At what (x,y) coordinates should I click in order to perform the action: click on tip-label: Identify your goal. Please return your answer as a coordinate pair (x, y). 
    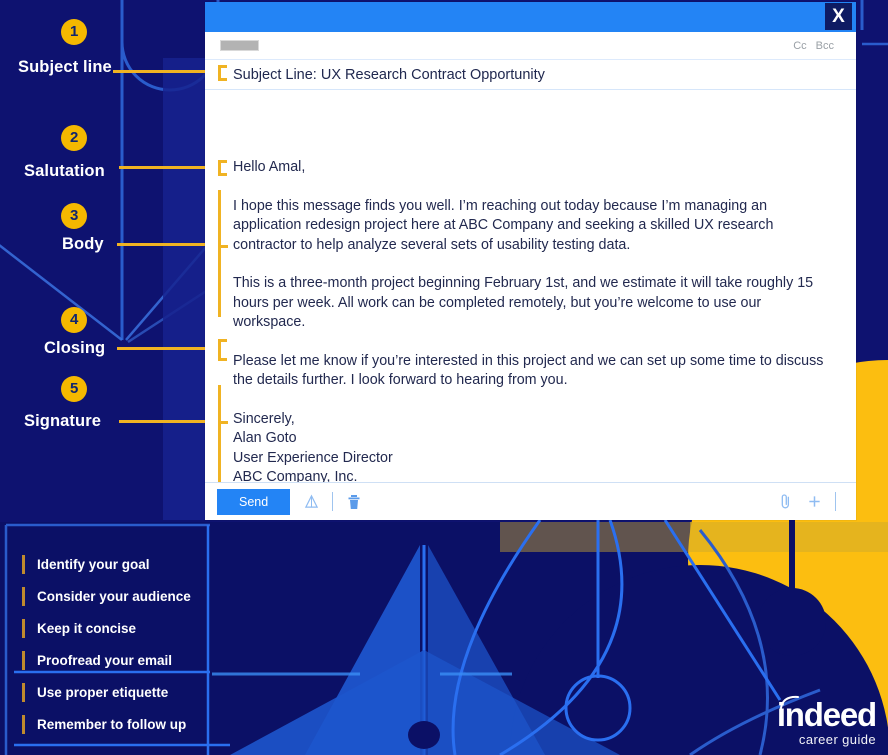
    Looking at the image, I should click on (93, 564).